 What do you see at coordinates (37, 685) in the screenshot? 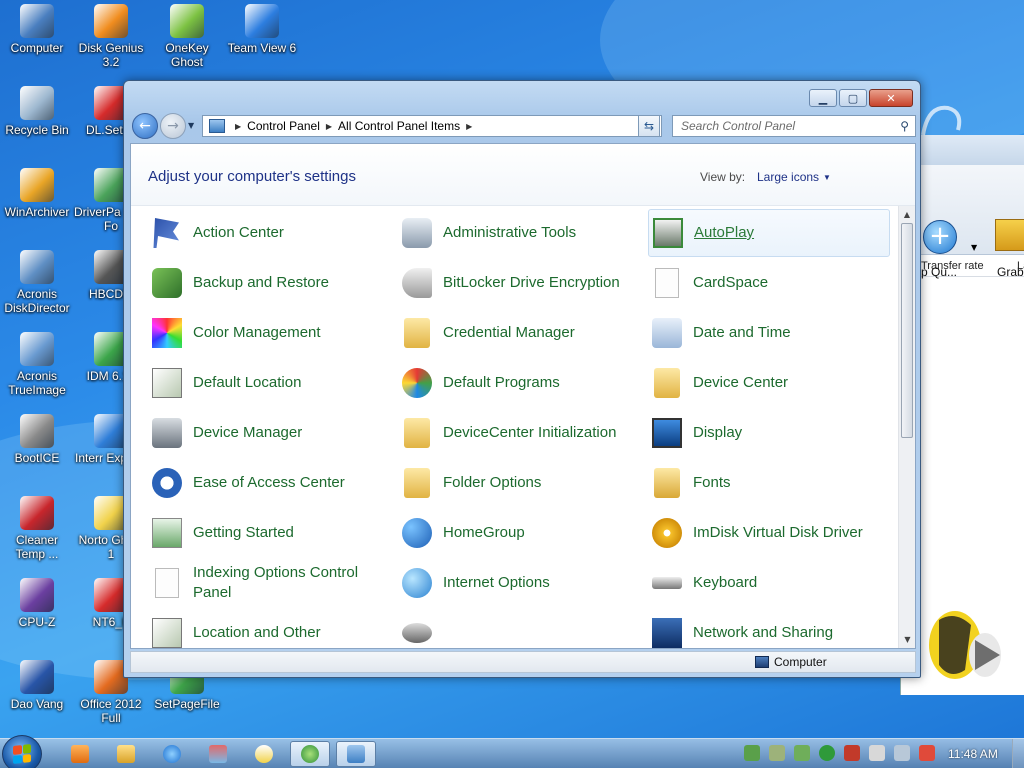
I see `desktop-icon: Dao Vang` at bounding box center [37, 685].